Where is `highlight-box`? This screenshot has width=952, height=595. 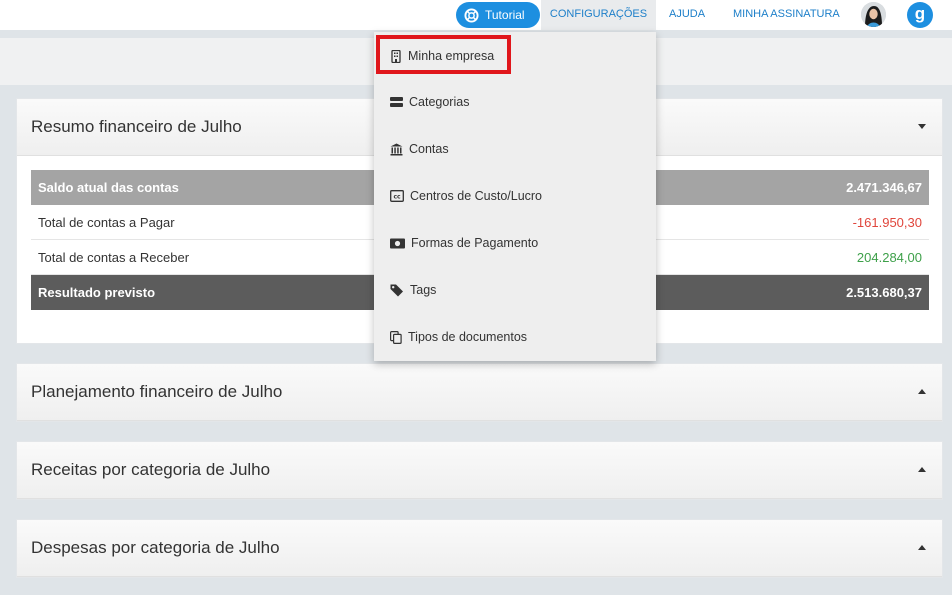 highlight-box is located at coordinates (443, 54).